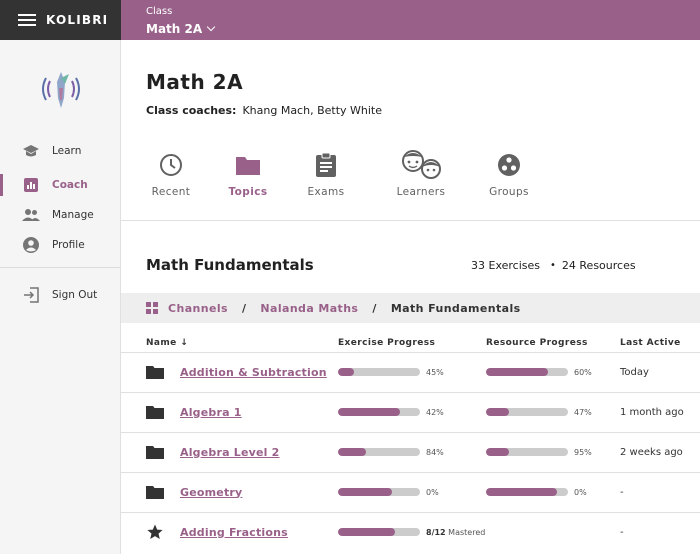  I want to click on last-active-header: Last Active, so click(660, 344).